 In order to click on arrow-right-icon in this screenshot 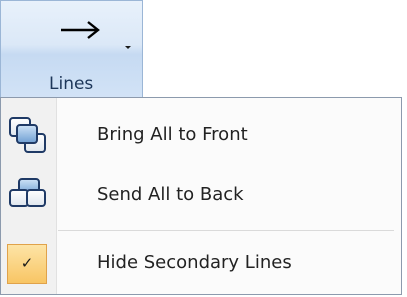, I will do `click(80, 30)`.